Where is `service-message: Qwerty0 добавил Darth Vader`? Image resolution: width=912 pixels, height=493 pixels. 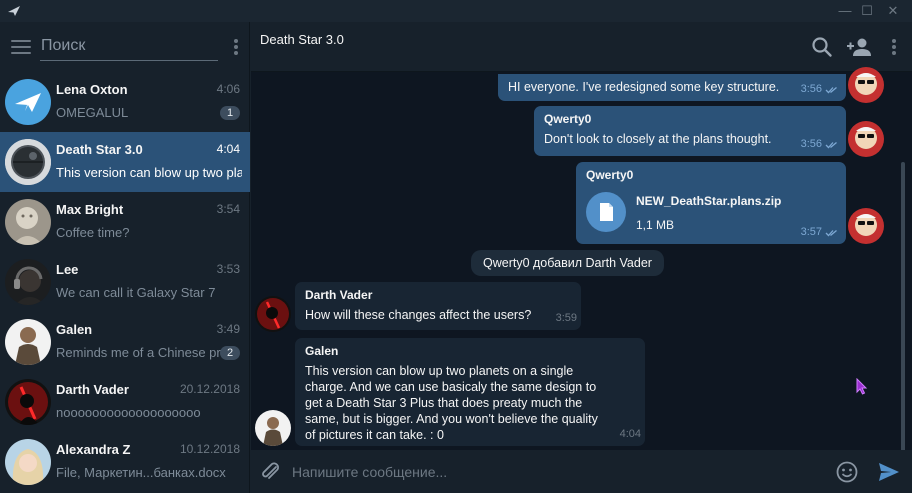 service-message: Qwerty0 добавил Darth Vader is located at coordinates (567, 263).